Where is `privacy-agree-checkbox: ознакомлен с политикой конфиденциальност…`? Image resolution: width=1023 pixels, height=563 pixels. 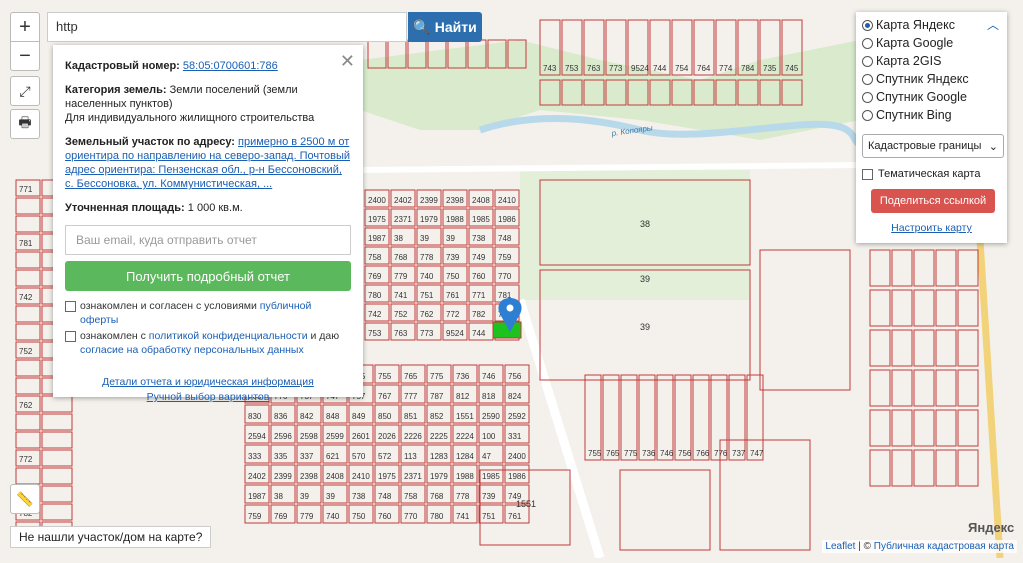
privacy-agree-checkbox: ознакомлен с политикой конфиденциальност… is located at coordinates (208, 343).